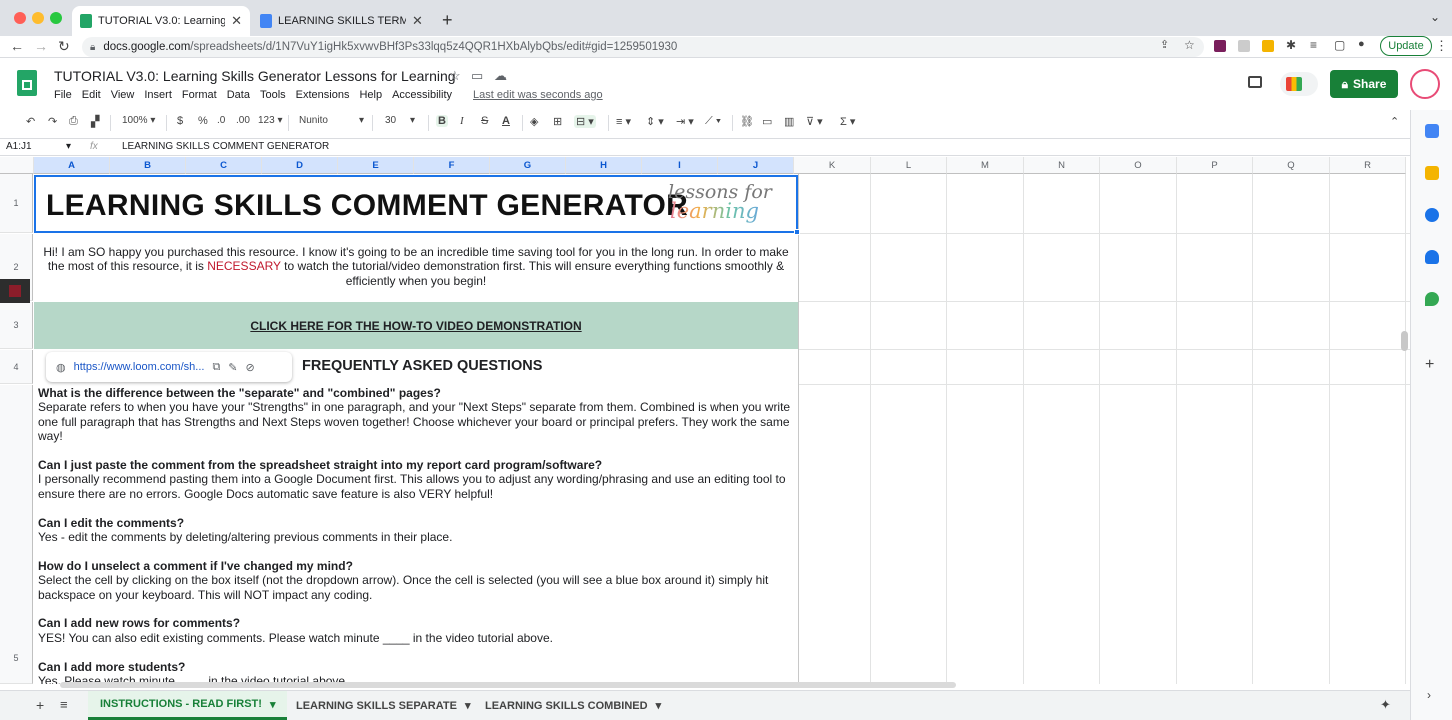 The width and height of the screenshot is (1452, 720). What do you see at coordinates (412, 120) in the screenshot?
I see `font-size-dropdown-icon: ▾` at bounding box center [412, 120].